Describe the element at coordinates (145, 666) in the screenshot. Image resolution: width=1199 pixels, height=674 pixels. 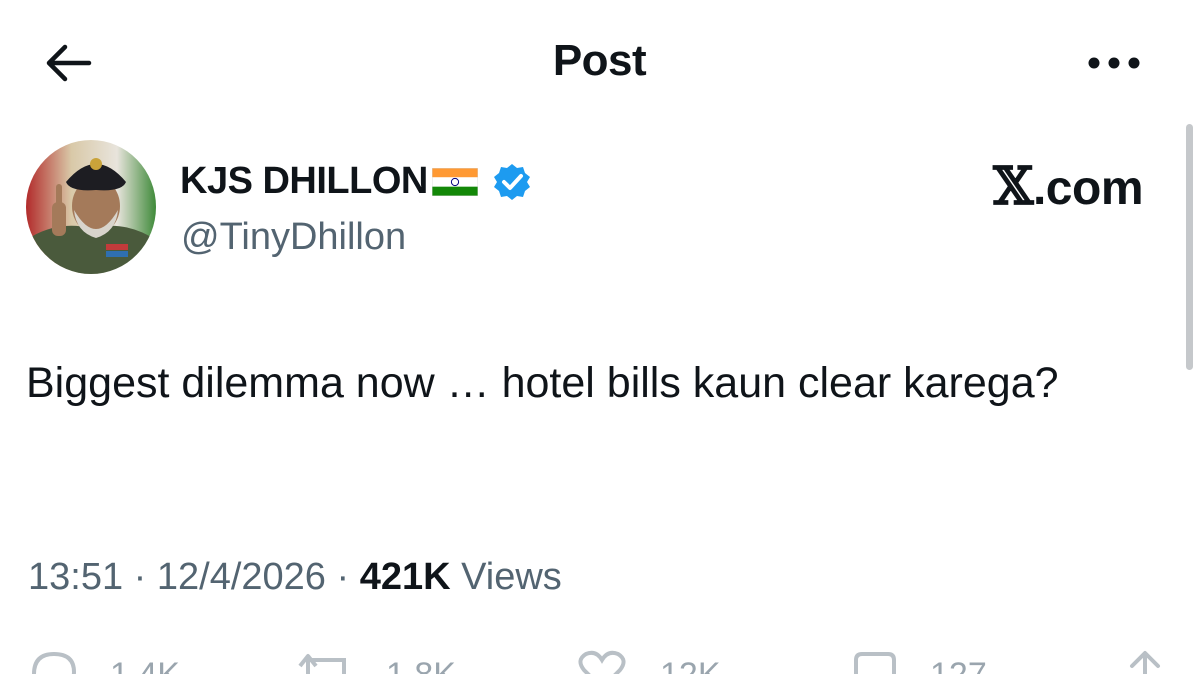
I see `reply-count: 1.4K` at that location.